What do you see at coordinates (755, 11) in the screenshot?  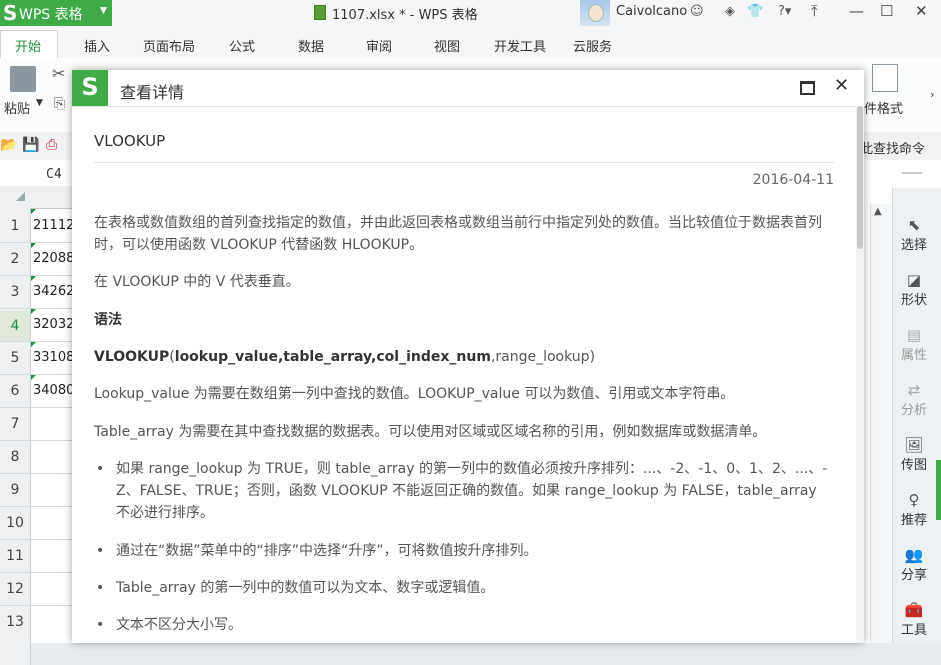 I see `skin-icon: 👕` at bounding box center [755, 11].